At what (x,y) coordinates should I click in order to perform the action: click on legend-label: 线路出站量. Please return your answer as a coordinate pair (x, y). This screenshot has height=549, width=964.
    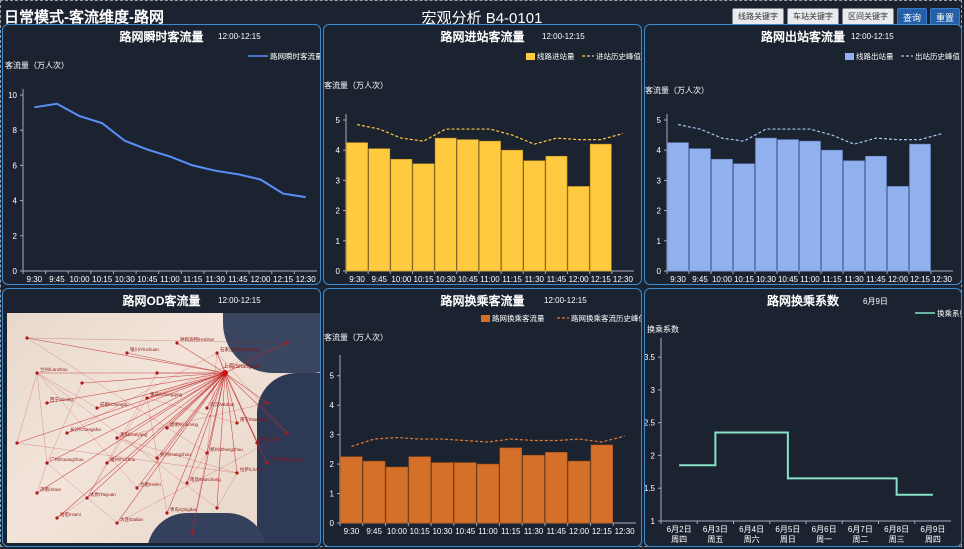
    Looking at the image, I should click on (875, 56).